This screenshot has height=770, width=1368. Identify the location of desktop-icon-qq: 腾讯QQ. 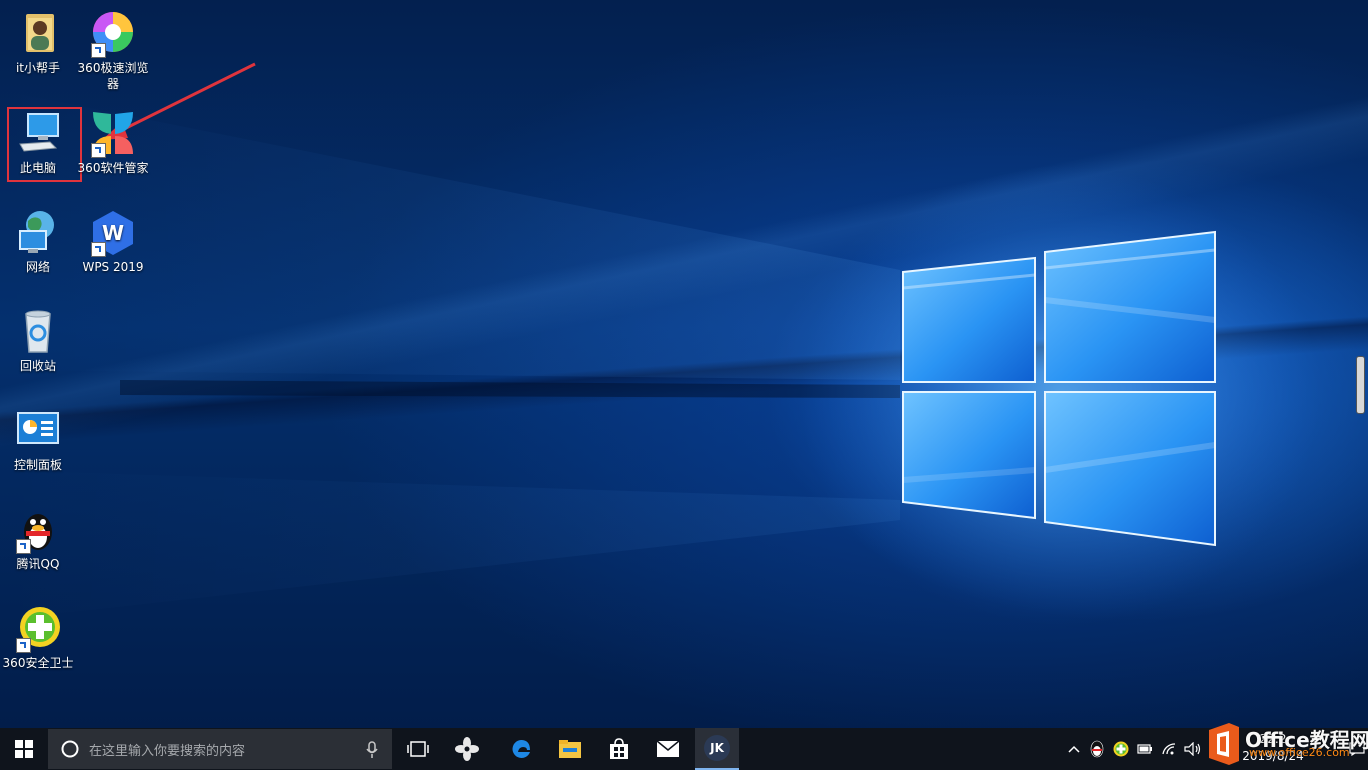
(38, 539).